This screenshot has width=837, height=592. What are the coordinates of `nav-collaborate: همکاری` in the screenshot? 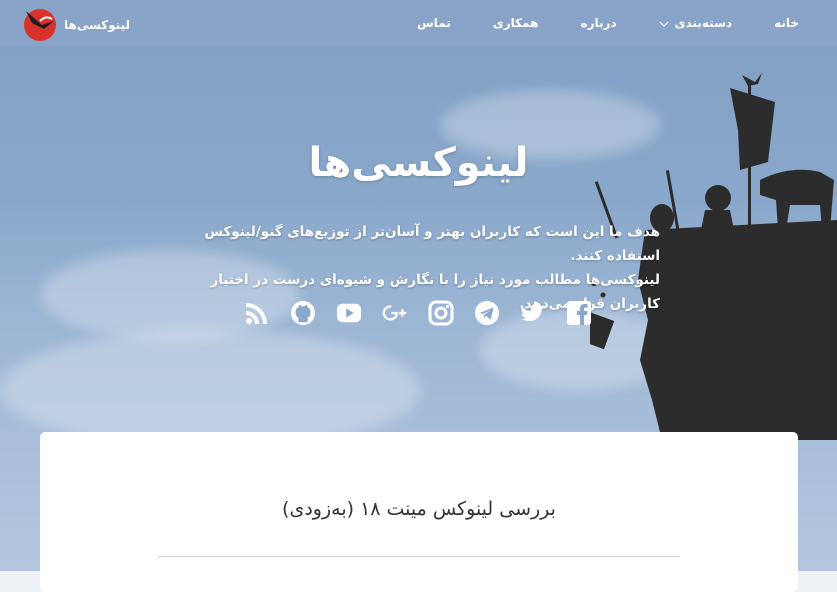 It's located at (516, 23).